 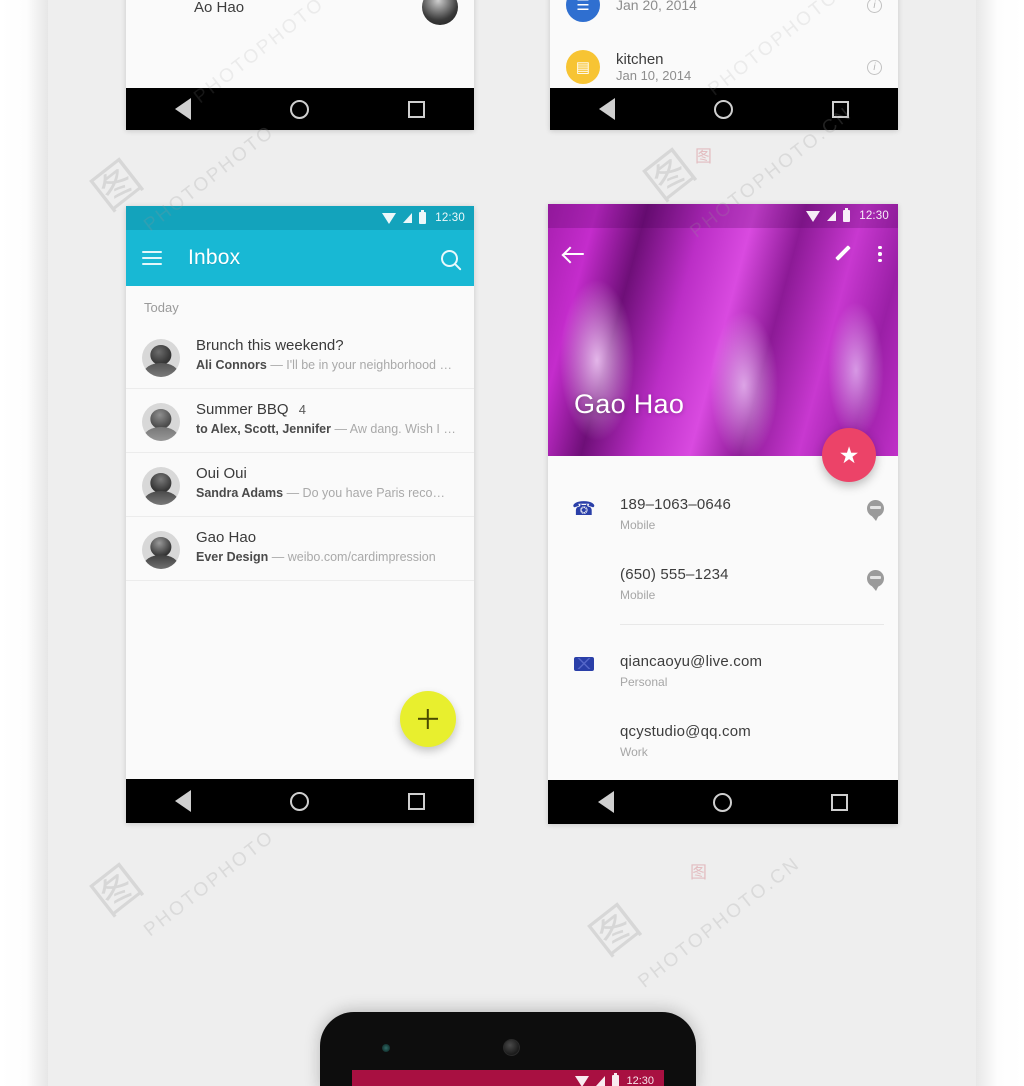 What do you see at coordinates (584, 509) in the screenshot?
I see `phone-icon: ☎` at bounding box center [584, 509].